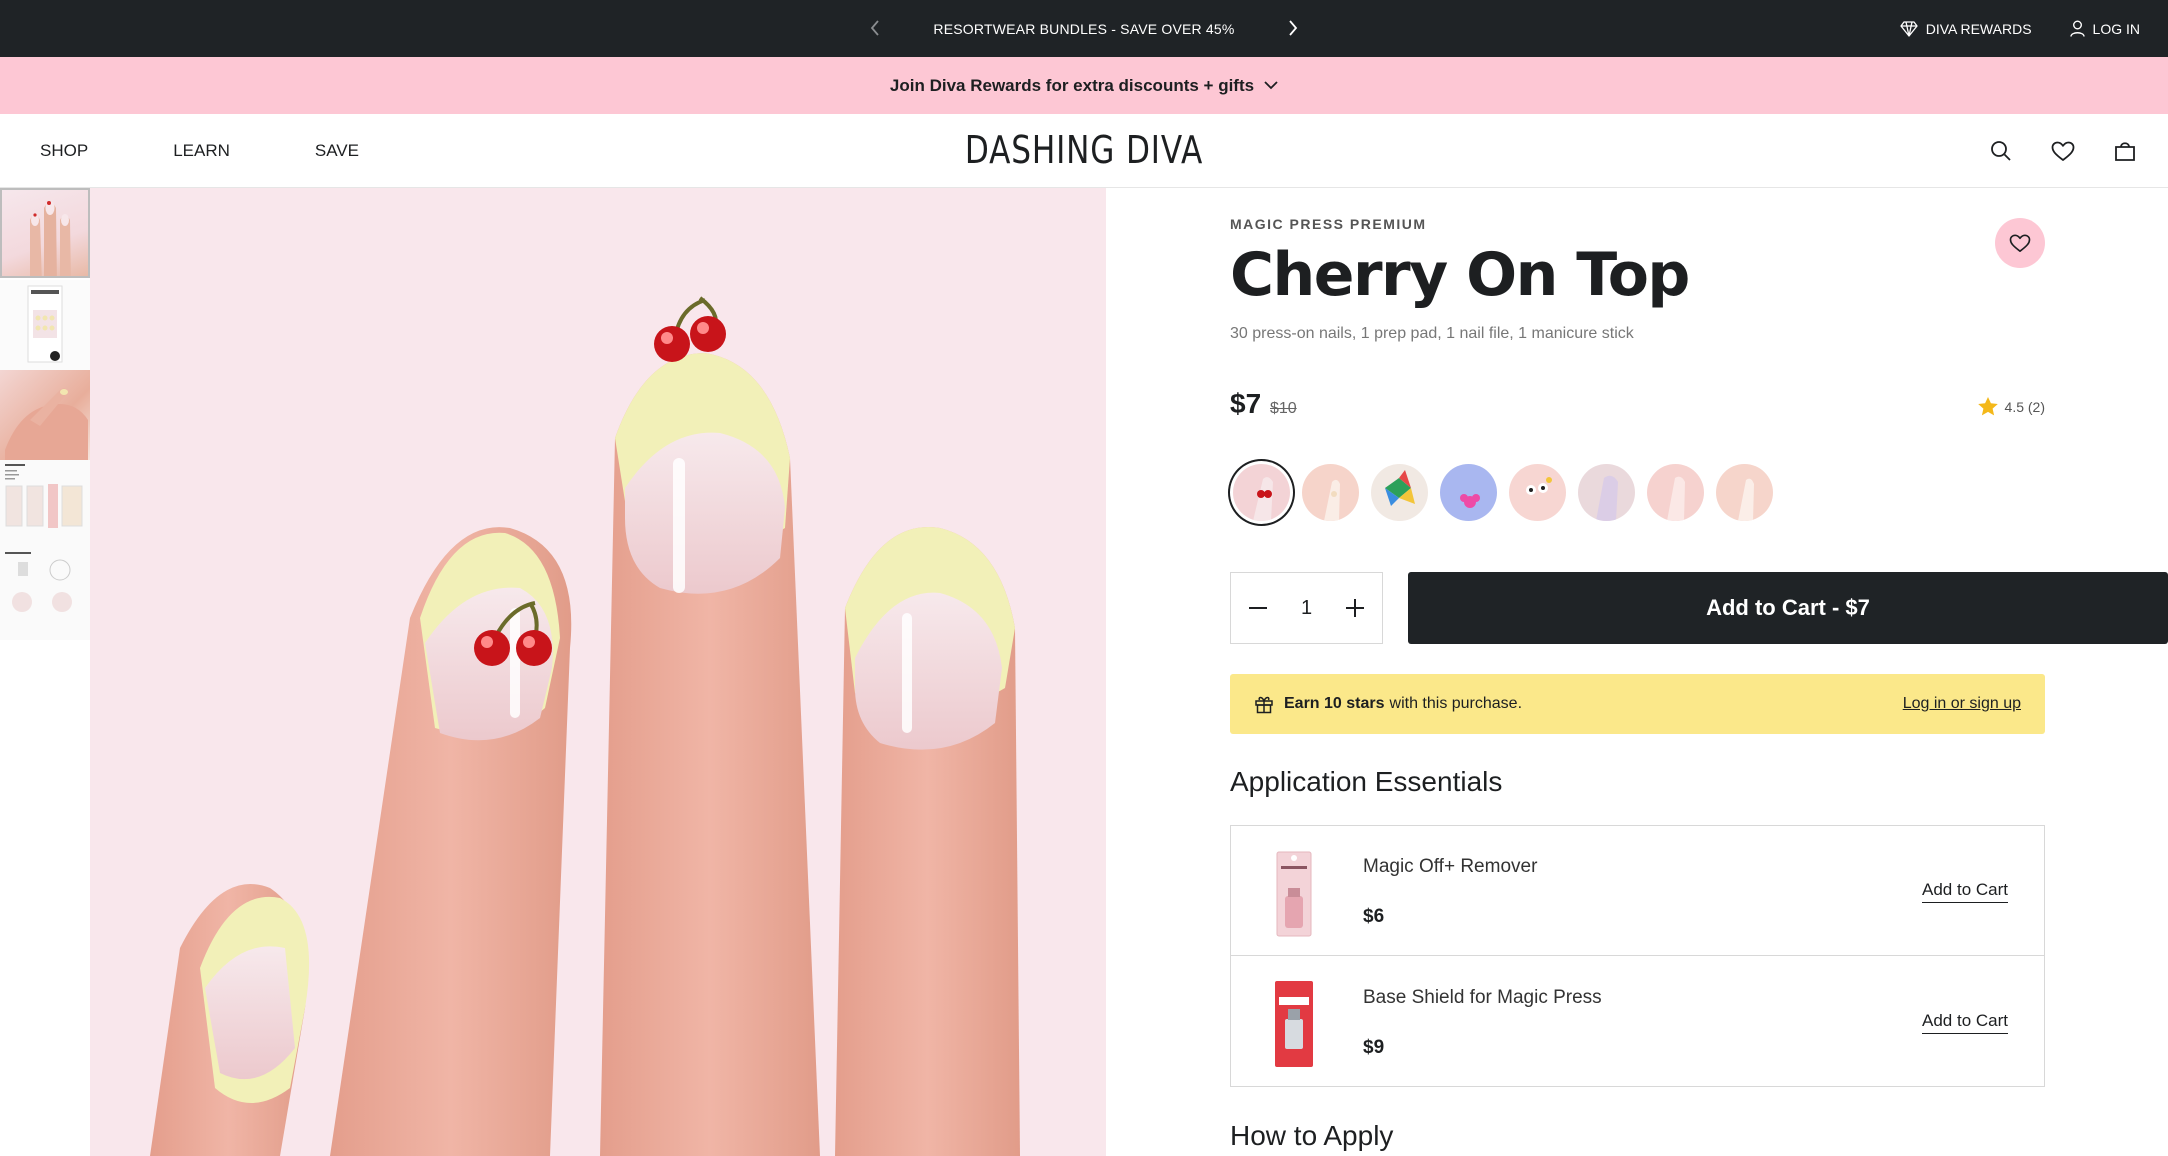  Describe the element at coordinates (64, 151) in the screenshot. I see `nav-item-shop: SHOP` at that location.